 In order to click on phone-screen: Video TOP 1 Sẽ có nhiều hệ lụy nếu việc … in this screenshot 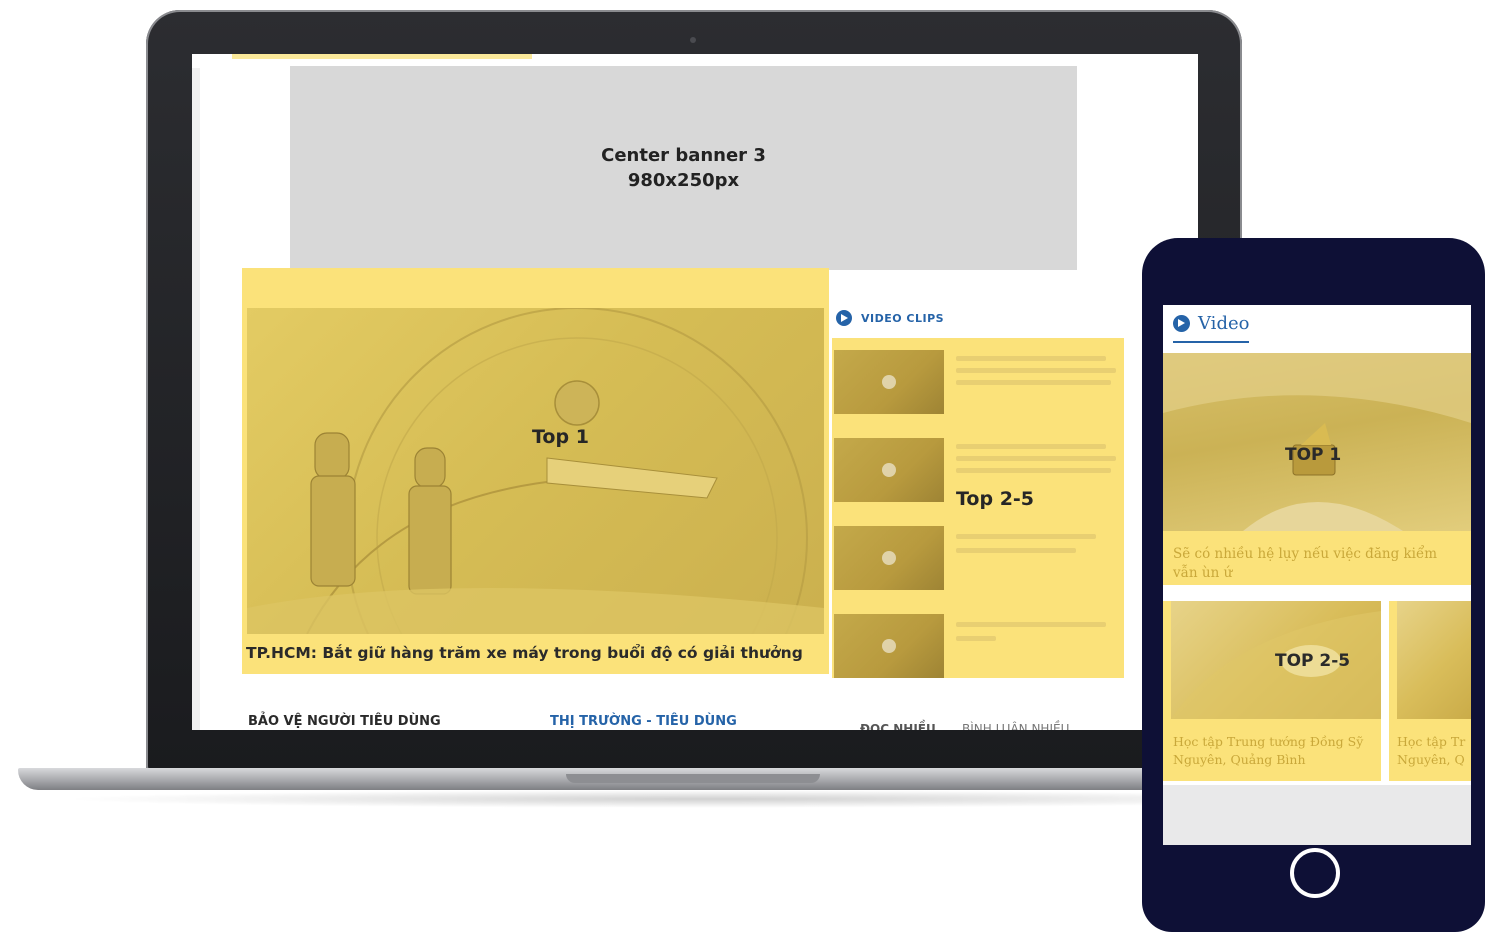, I will do `click(1317, 575)`.